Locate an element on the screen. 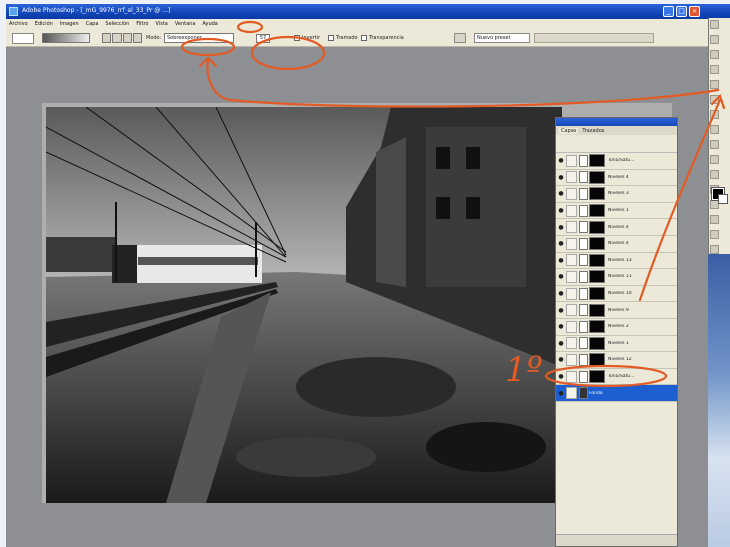  layer-name: Niveles 3 is located at coordinates (618, 194).